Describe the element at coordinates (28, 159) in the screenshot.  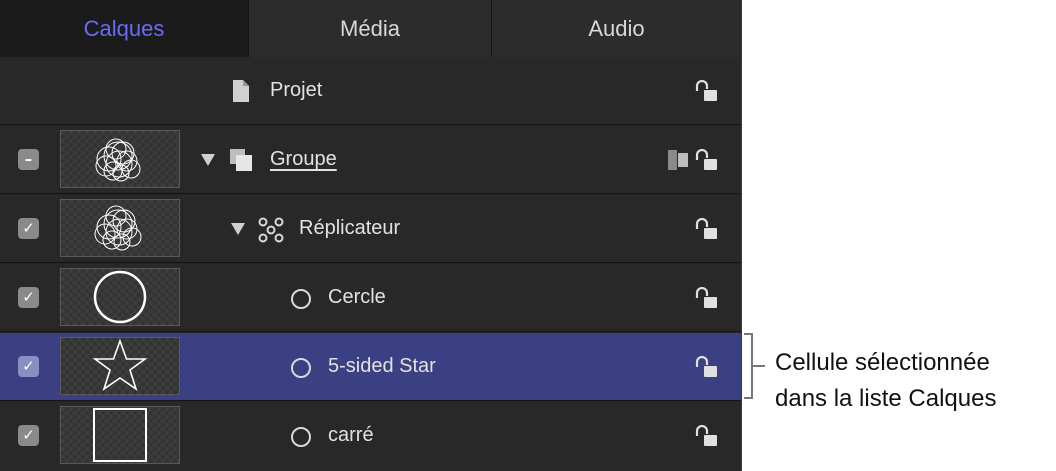
I see `checkbox-mixed: –` at that location.